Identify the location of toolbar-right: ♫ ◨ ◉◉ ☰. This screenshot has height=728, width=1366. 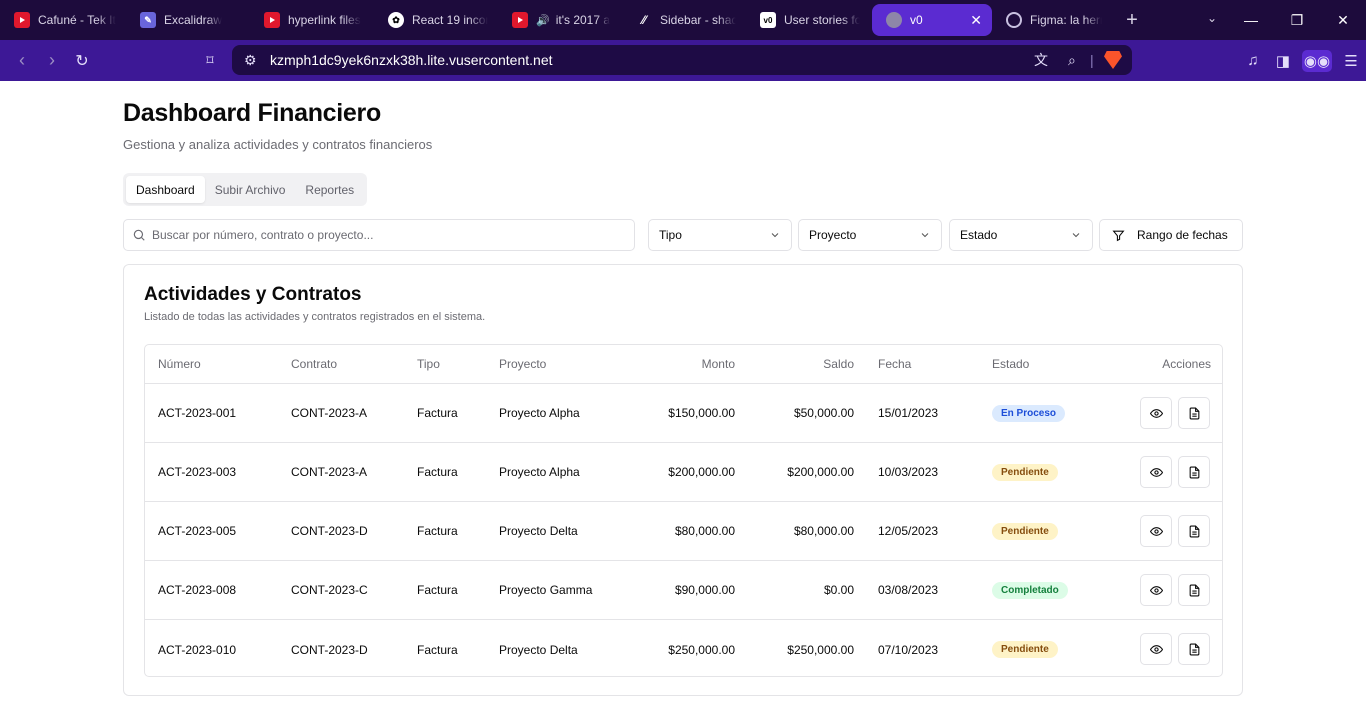
(1302, 60).